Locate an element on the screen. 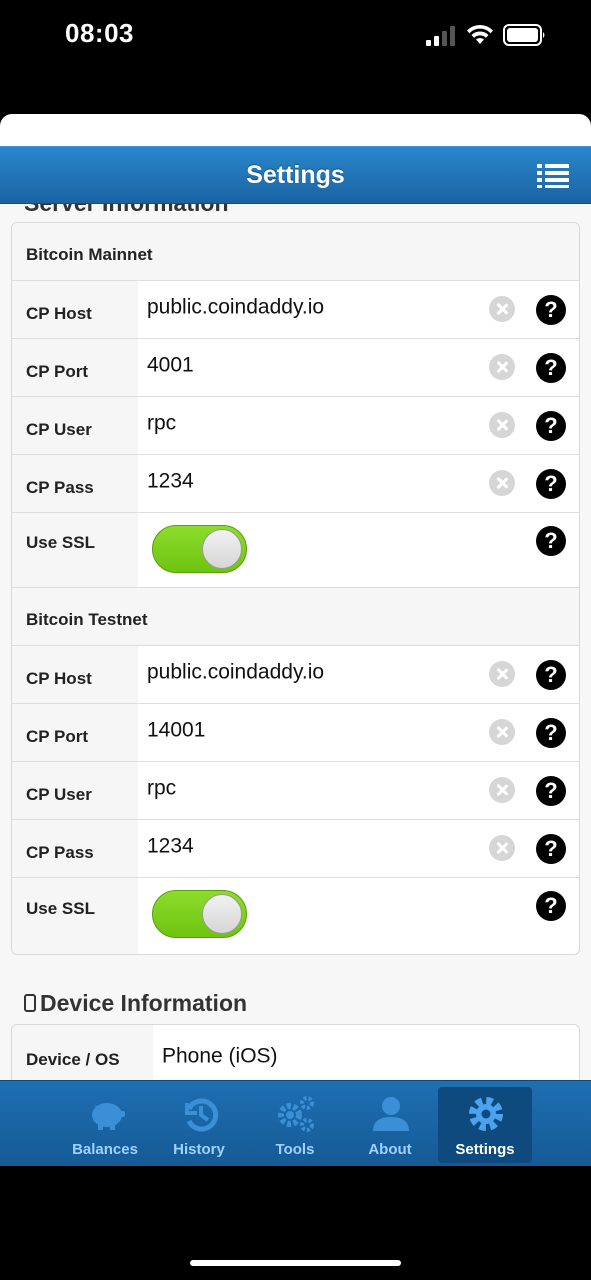 The width and height of the screenshot is (591, 1280). mainnet-user-input: rpc is located at coordinates (161, 423).